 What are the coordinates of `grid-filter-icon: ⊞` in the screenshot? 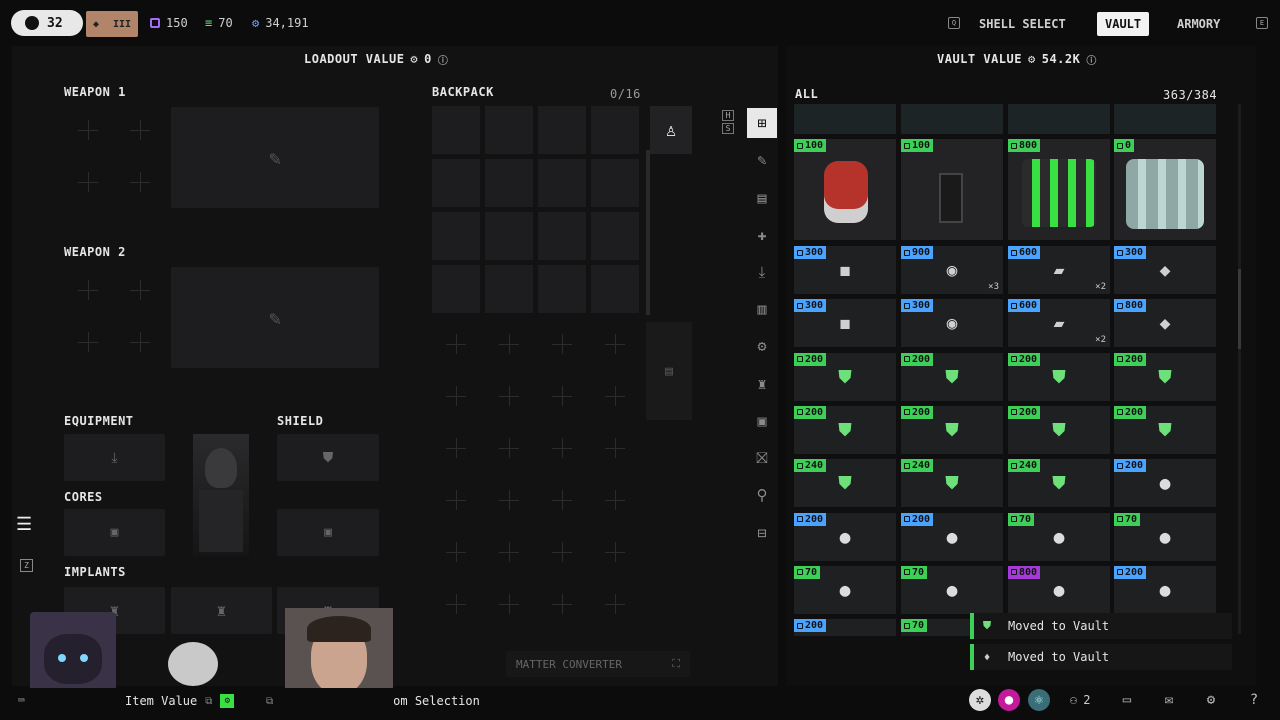 It's located at (762, 123).